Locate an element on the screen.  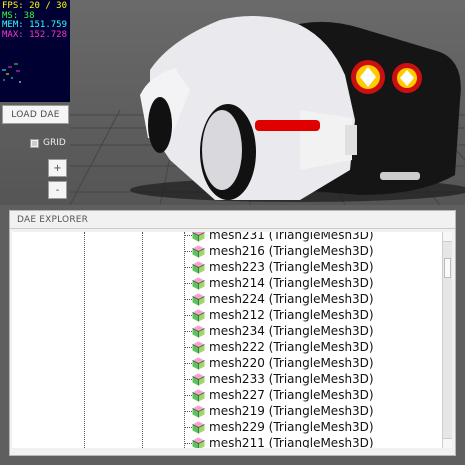
tree-item-label: mesh234 (TriangleMesh3D) is located at coordinates (291, 331).